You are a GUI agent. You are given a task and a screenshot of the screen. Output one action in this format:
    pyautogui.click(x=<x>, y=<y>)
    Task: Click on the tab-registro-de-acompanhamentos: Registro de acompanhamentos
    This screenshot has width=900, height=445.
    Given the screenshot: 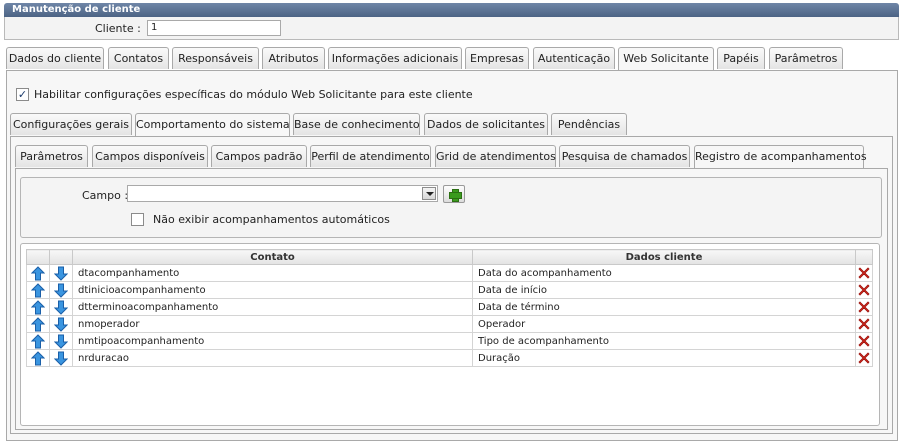 What is the action you would take?
    pyautogui.click(x=780, y=156)
    